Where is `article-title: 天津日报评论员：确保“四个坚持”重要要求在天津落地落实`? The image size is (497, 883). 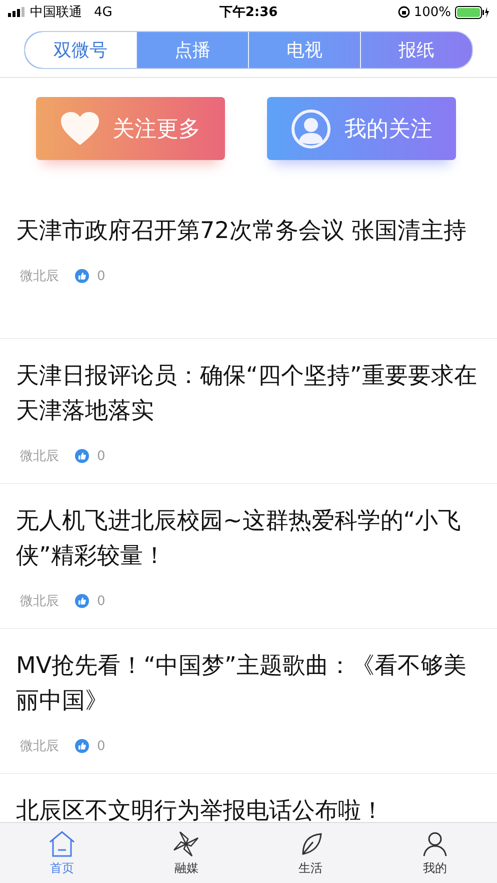
article-title: 天津日报评论员：确保“四个坚持”重要要求在天津落地落实 is located at coordinates (249, 394).